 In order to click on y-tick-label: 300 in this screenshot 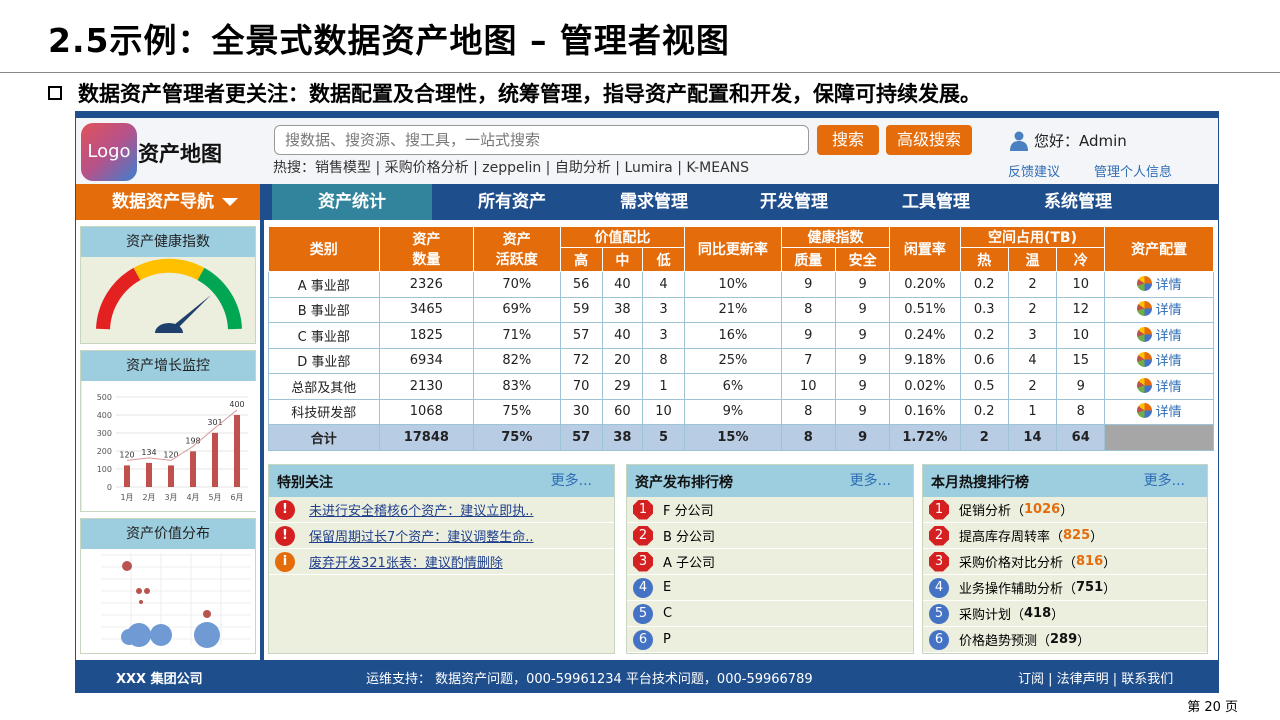, I will do `click(104, 433)`.